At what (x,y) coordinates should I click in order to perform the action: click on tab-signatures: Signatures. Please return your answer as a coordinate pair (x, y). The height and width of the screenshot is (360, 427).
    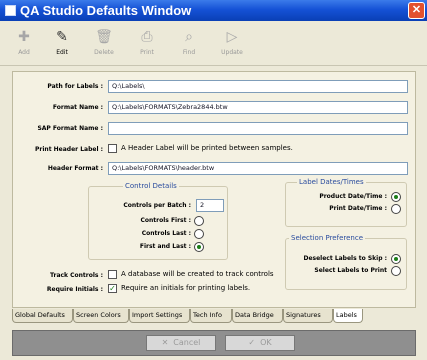
    Looking at the image, I should click on (308, 316).